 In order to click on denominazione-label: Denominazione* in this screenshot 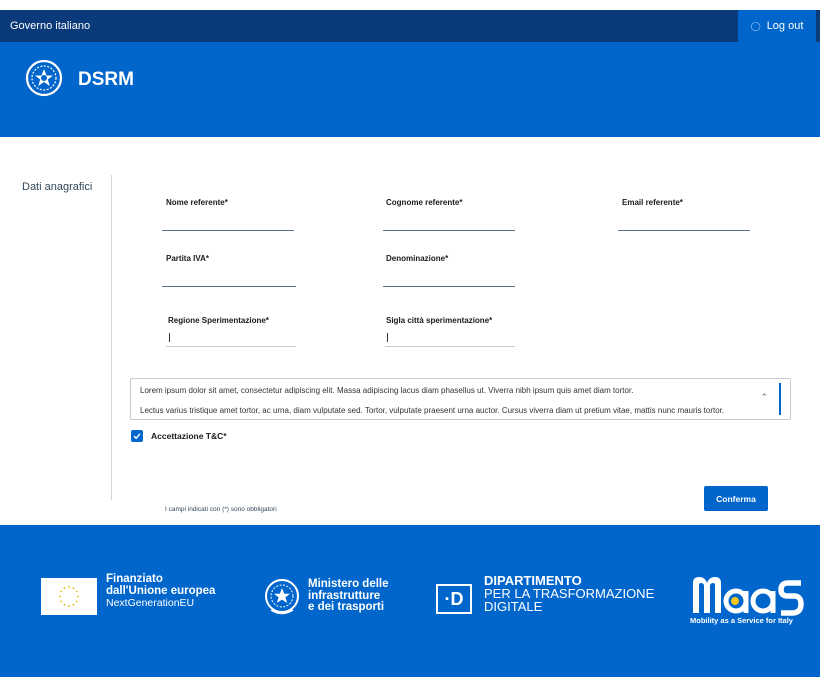, I will do `click(417, 258)`.